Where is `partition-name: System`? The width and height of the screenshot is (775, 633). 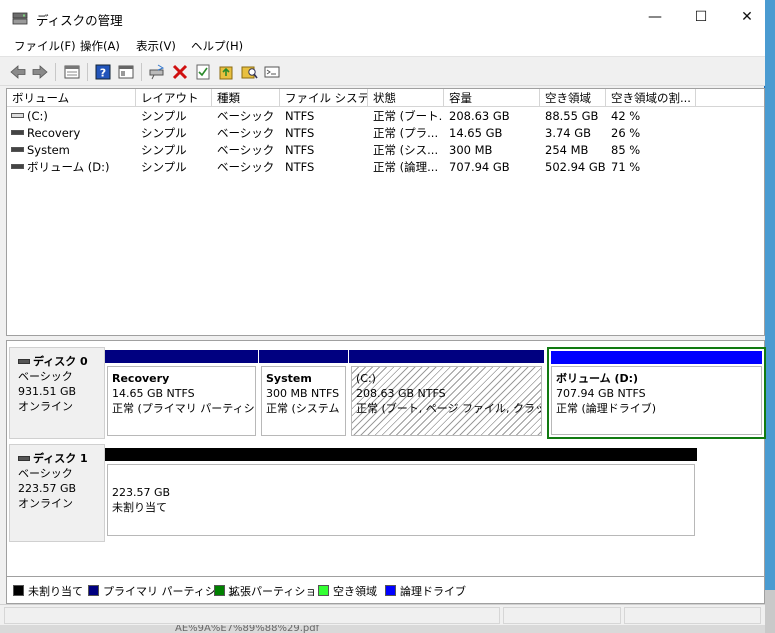 partition-name: System is located at coordinates (289, 378).